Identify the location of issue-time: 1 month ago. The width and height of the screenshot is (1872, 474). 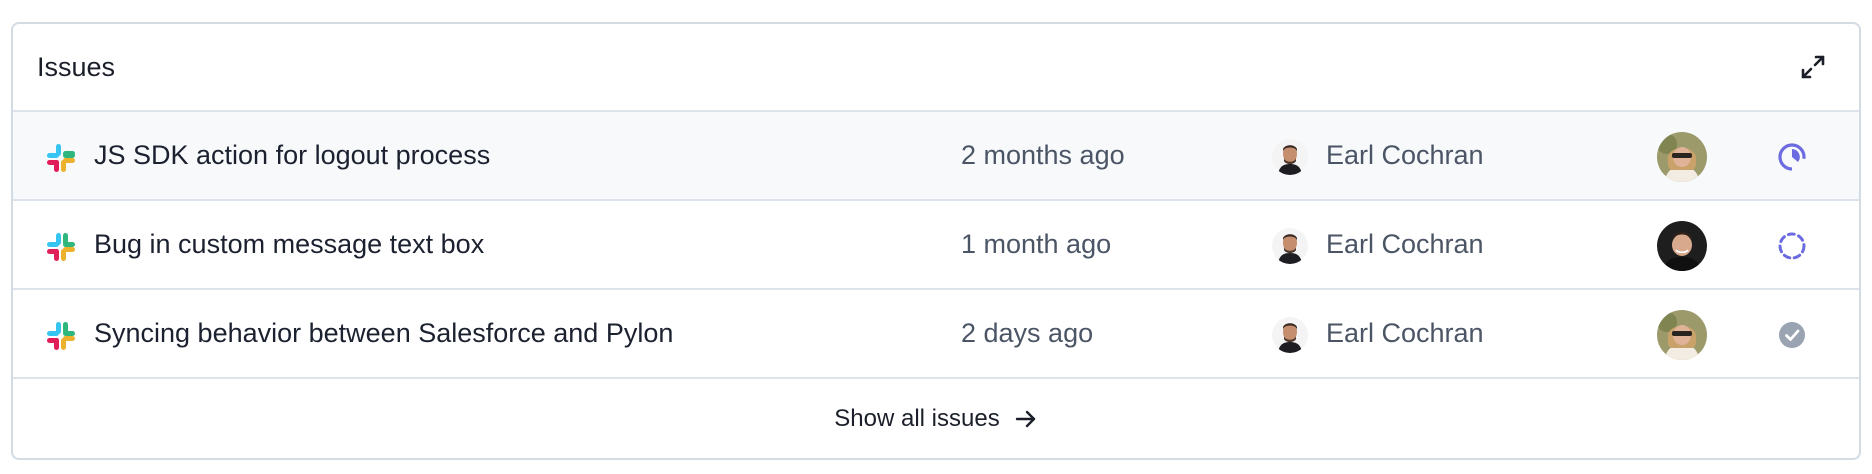
(1036, 244).